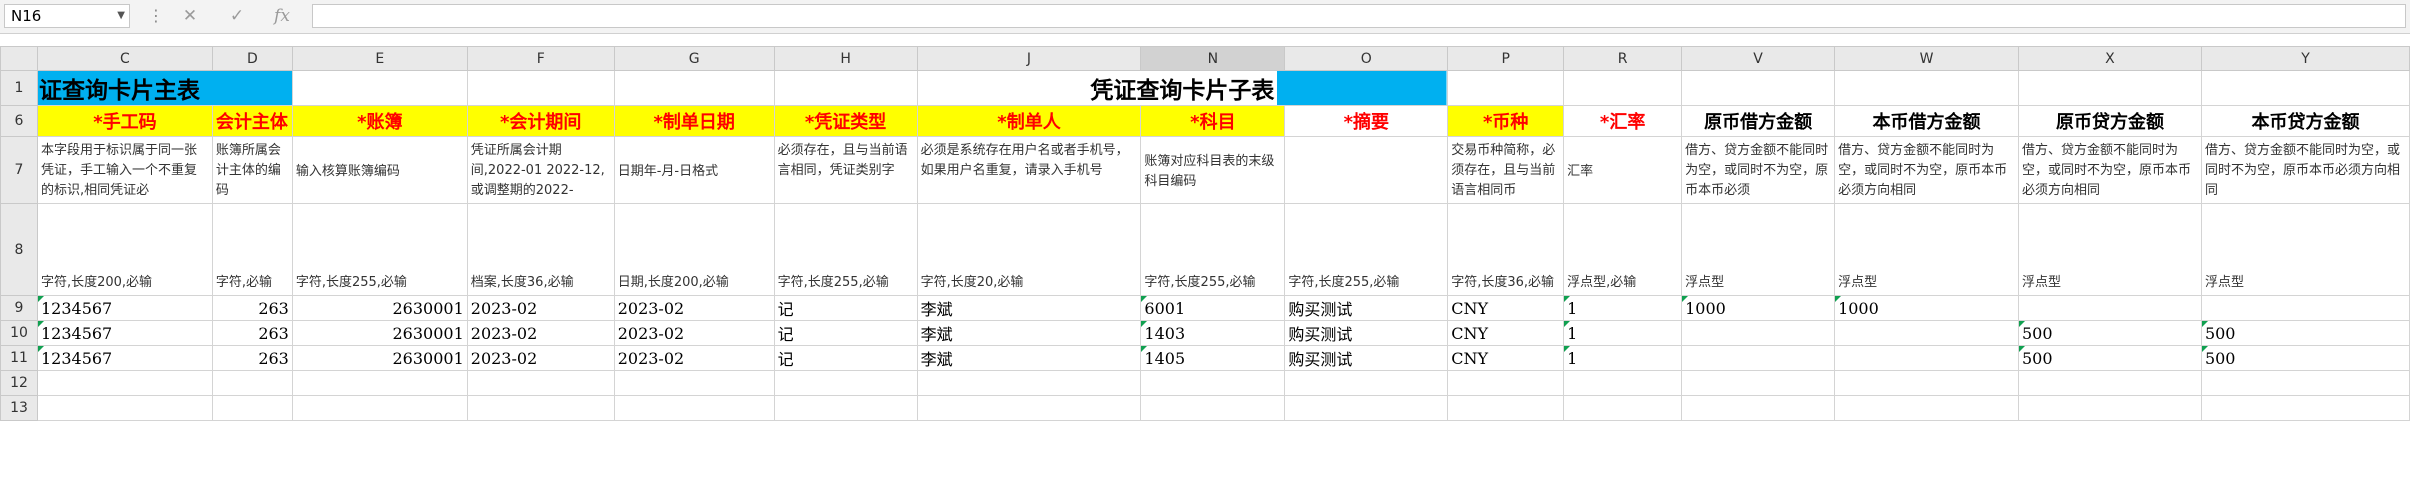  I want to click on data-cell-p9: CNY, so click(1506, 308).